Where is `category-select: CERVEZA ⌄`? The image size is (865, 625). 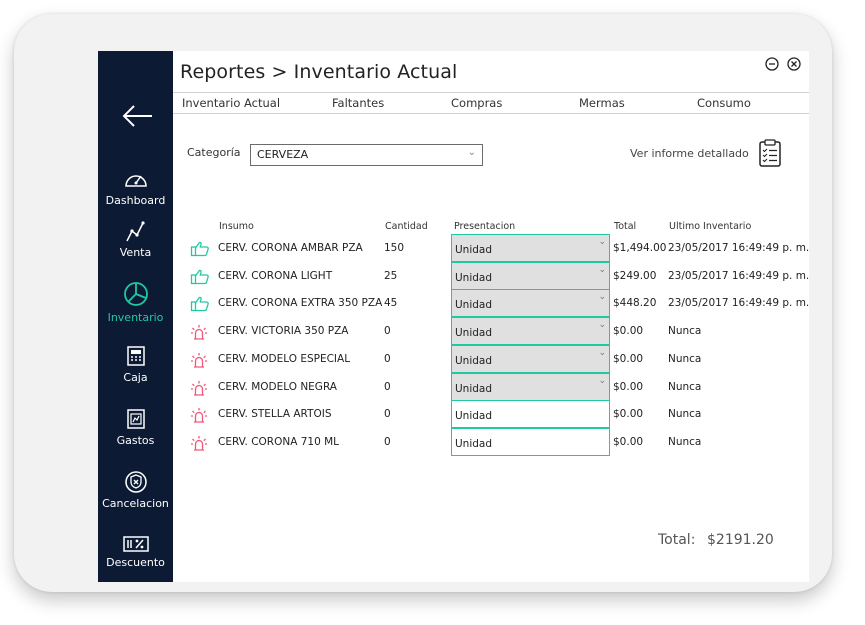 category-select: CERVEZA ⌄ is located at coordinates (366, 155).